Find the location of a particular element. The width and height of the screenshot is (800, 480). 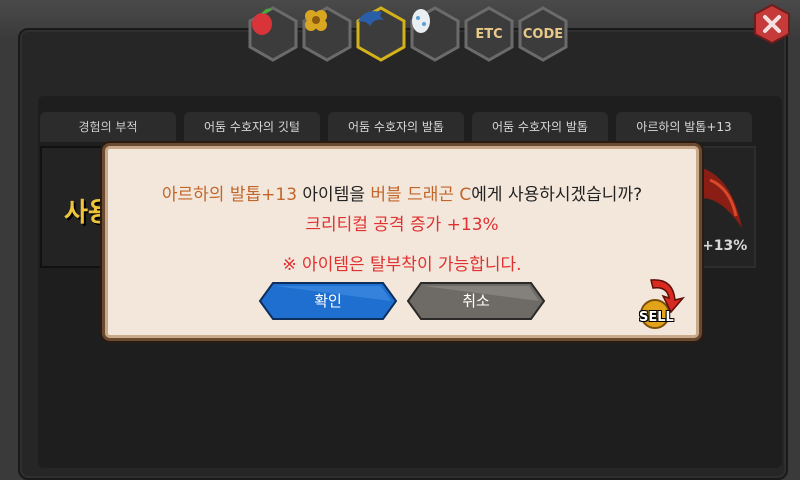

fruit-icon is located at coordinates (273, 34).